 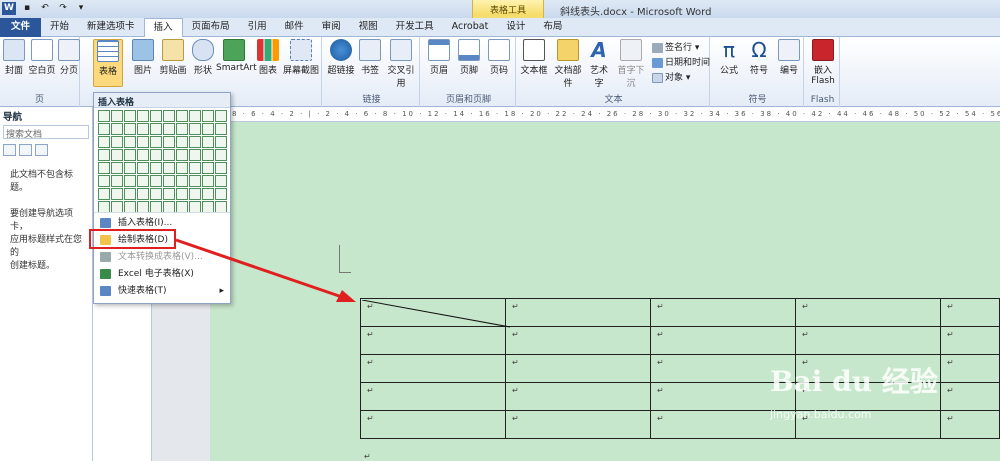 What do you see at coordinates (499, 57) in the screenshot?
I see `page-number-button: 页码` at bounding box center [499, 57].